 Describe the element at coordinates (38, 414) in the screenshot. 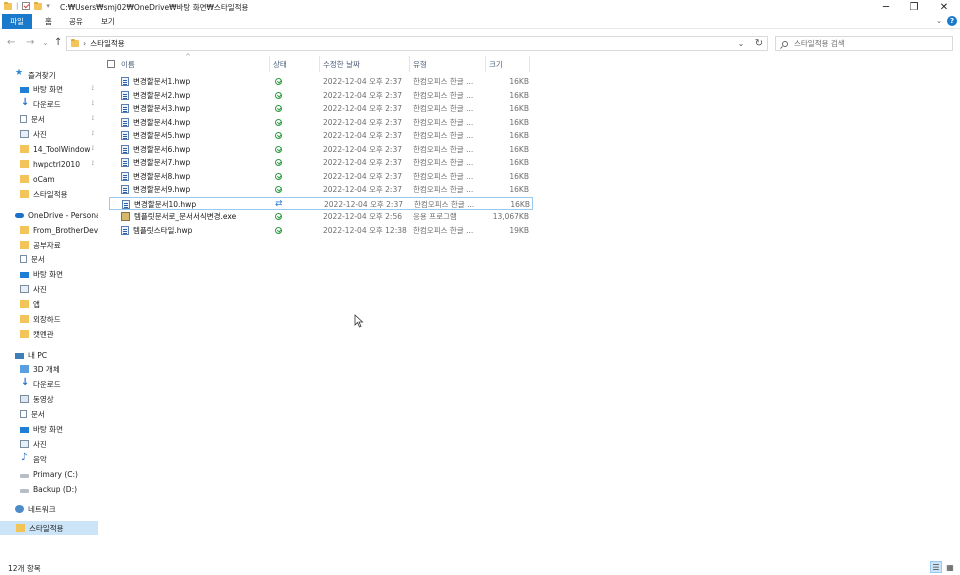

I see `sidebar-item-label: 문서` at that location.